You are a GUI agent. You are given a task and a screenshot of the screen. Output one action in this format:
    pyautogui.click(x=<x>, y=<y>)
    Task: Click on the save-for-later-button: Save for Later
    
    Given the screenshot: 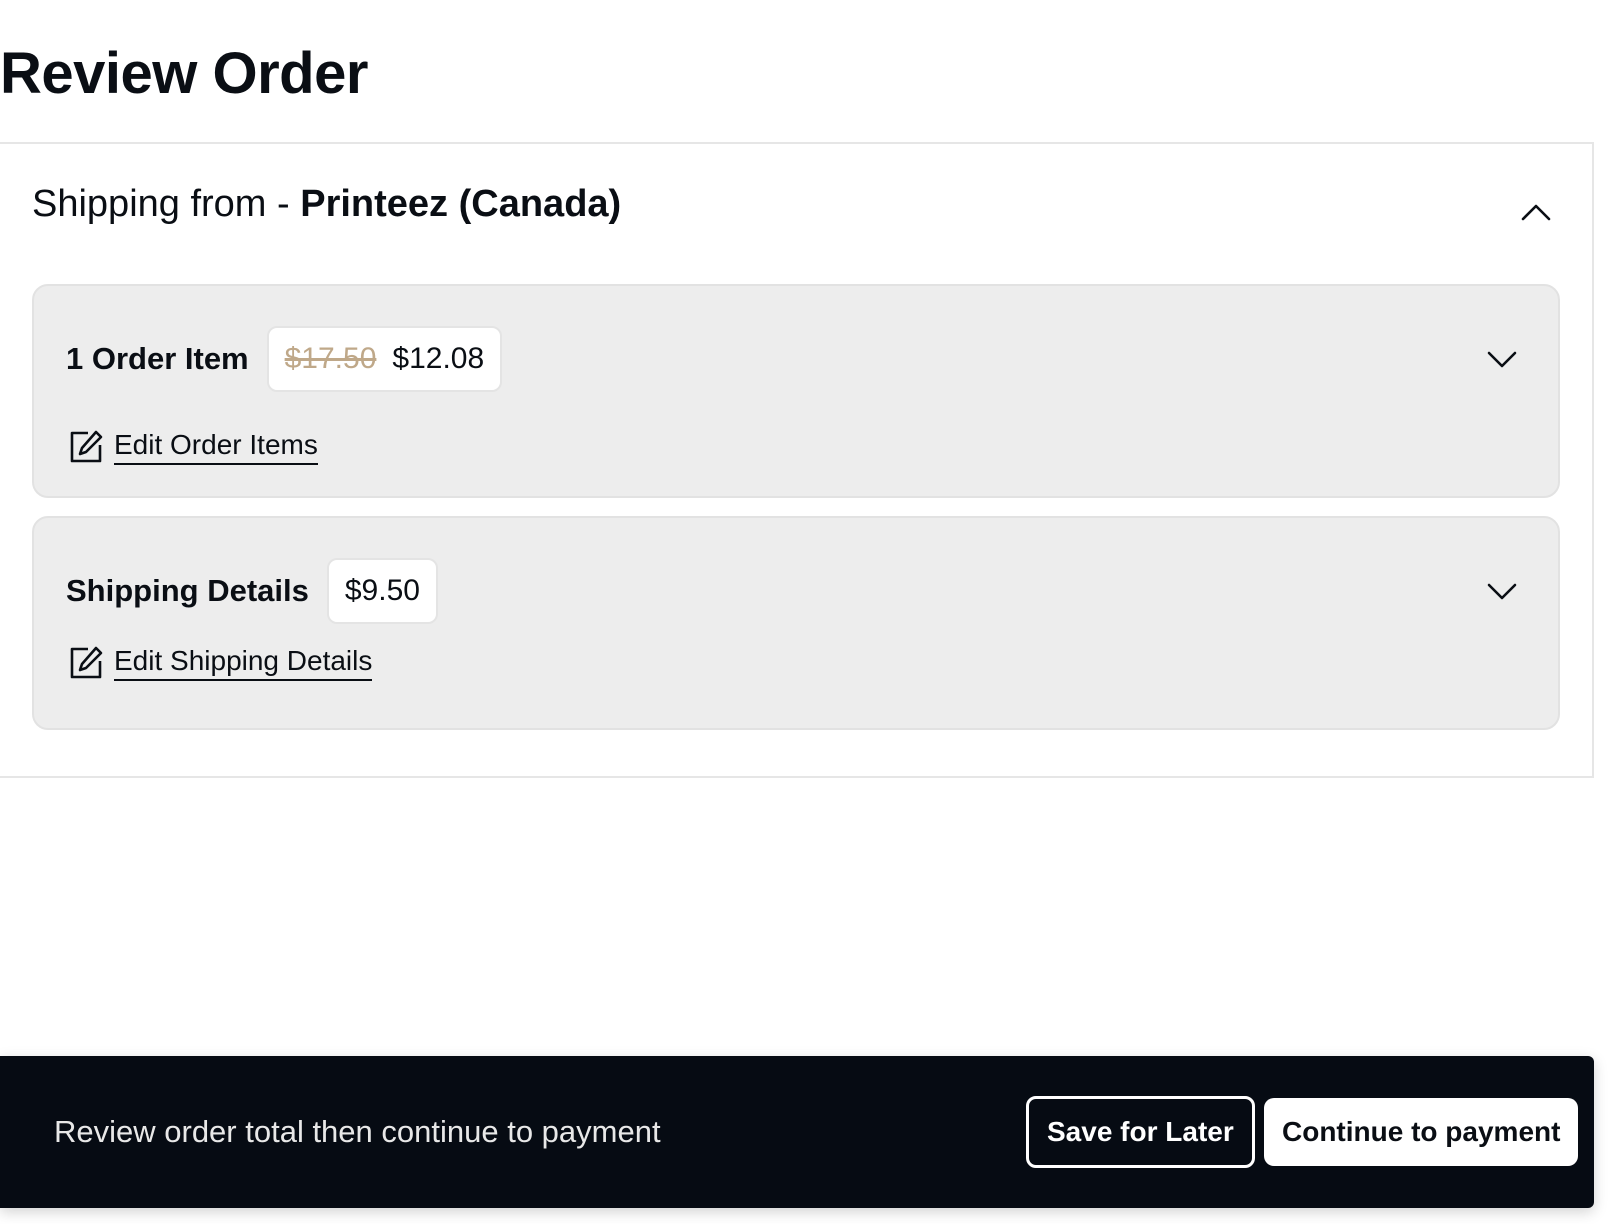 What is the action you would take?
    pyautogui.click(x=1140, y=1132)
    